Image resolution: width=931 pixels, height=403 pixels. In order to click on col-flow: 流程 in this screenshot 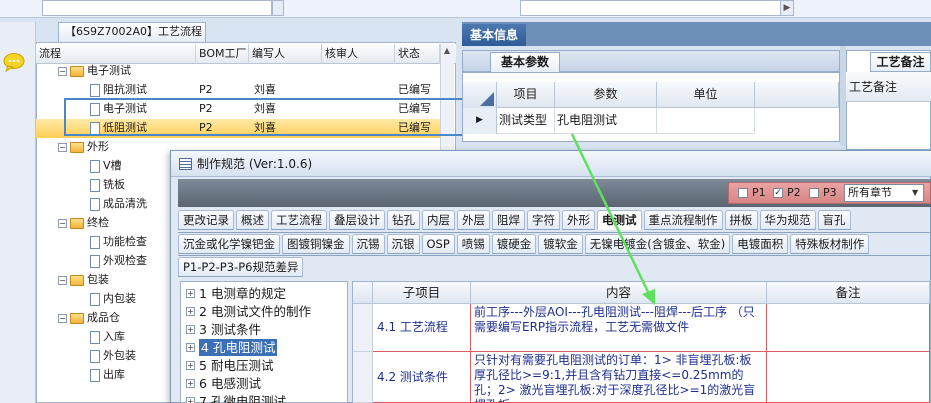, I will do `click(116, 54)`.